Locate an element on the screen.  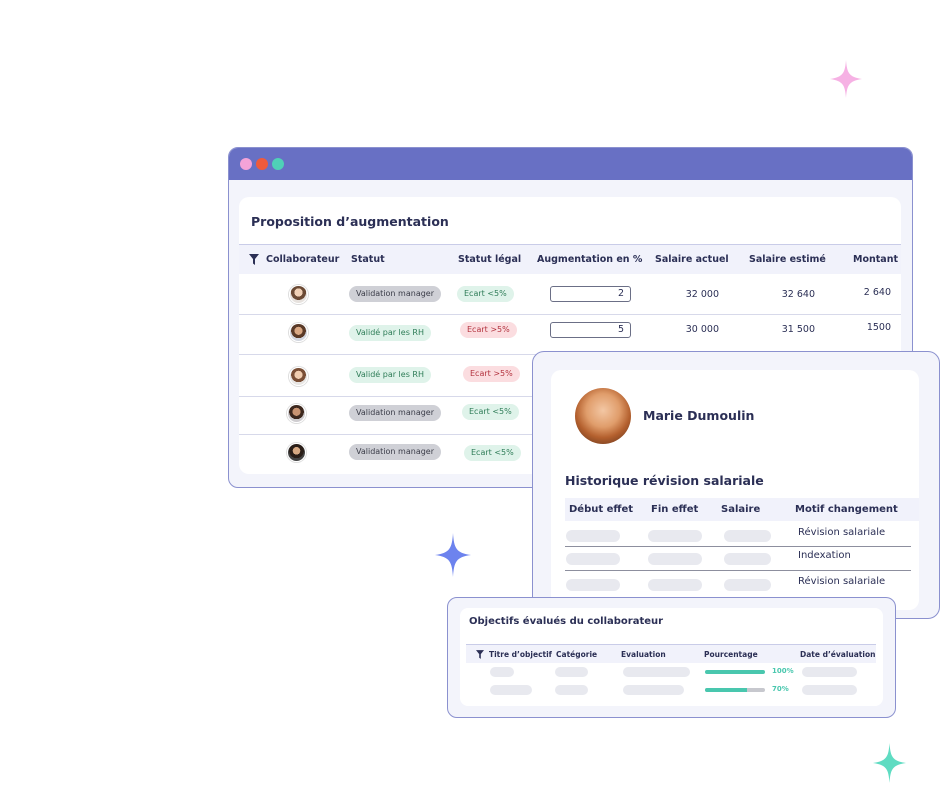
col-evaluation: Evaluation is located at coordinates (643, 654).